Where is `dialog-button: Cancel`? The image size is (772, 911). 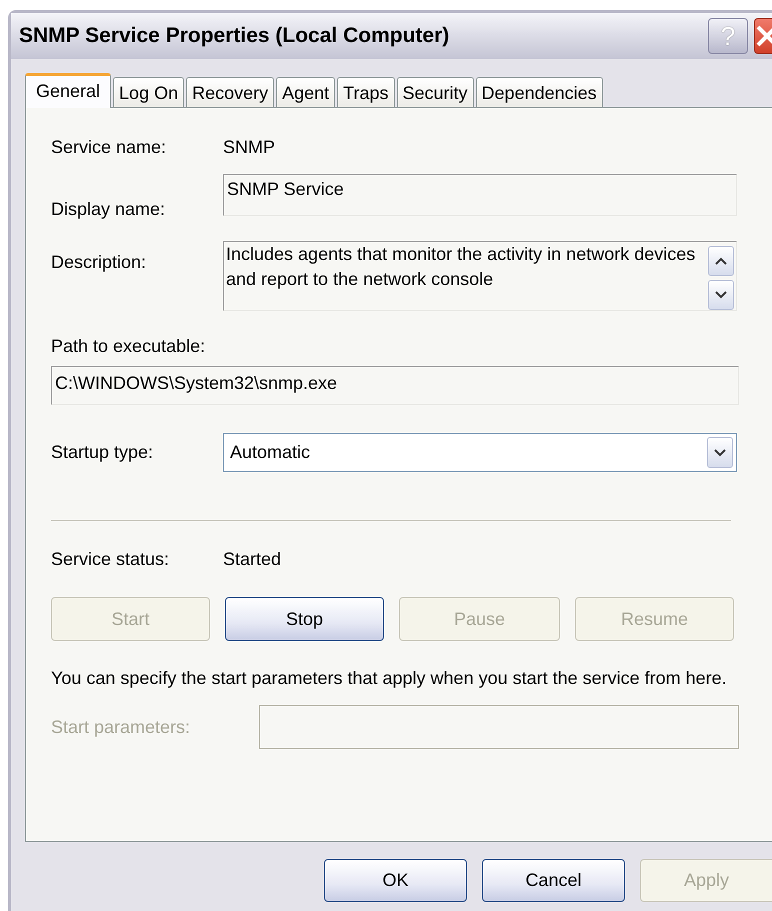
dialog-button: Cancel is located at coordinates (553, 880).